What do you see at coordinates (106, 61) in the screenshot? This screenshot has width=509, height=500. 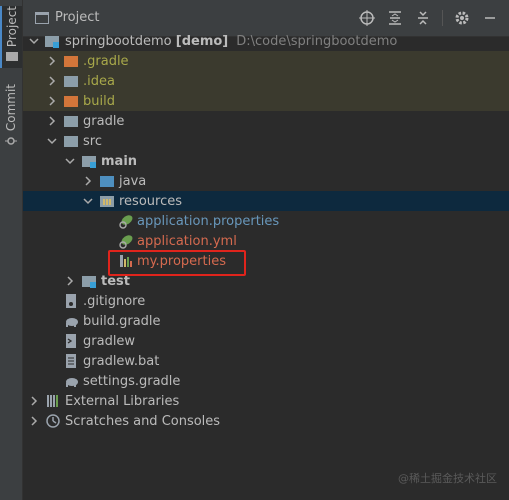 I see `tree-item-label: .gradle` at bounding box center [106, 61].